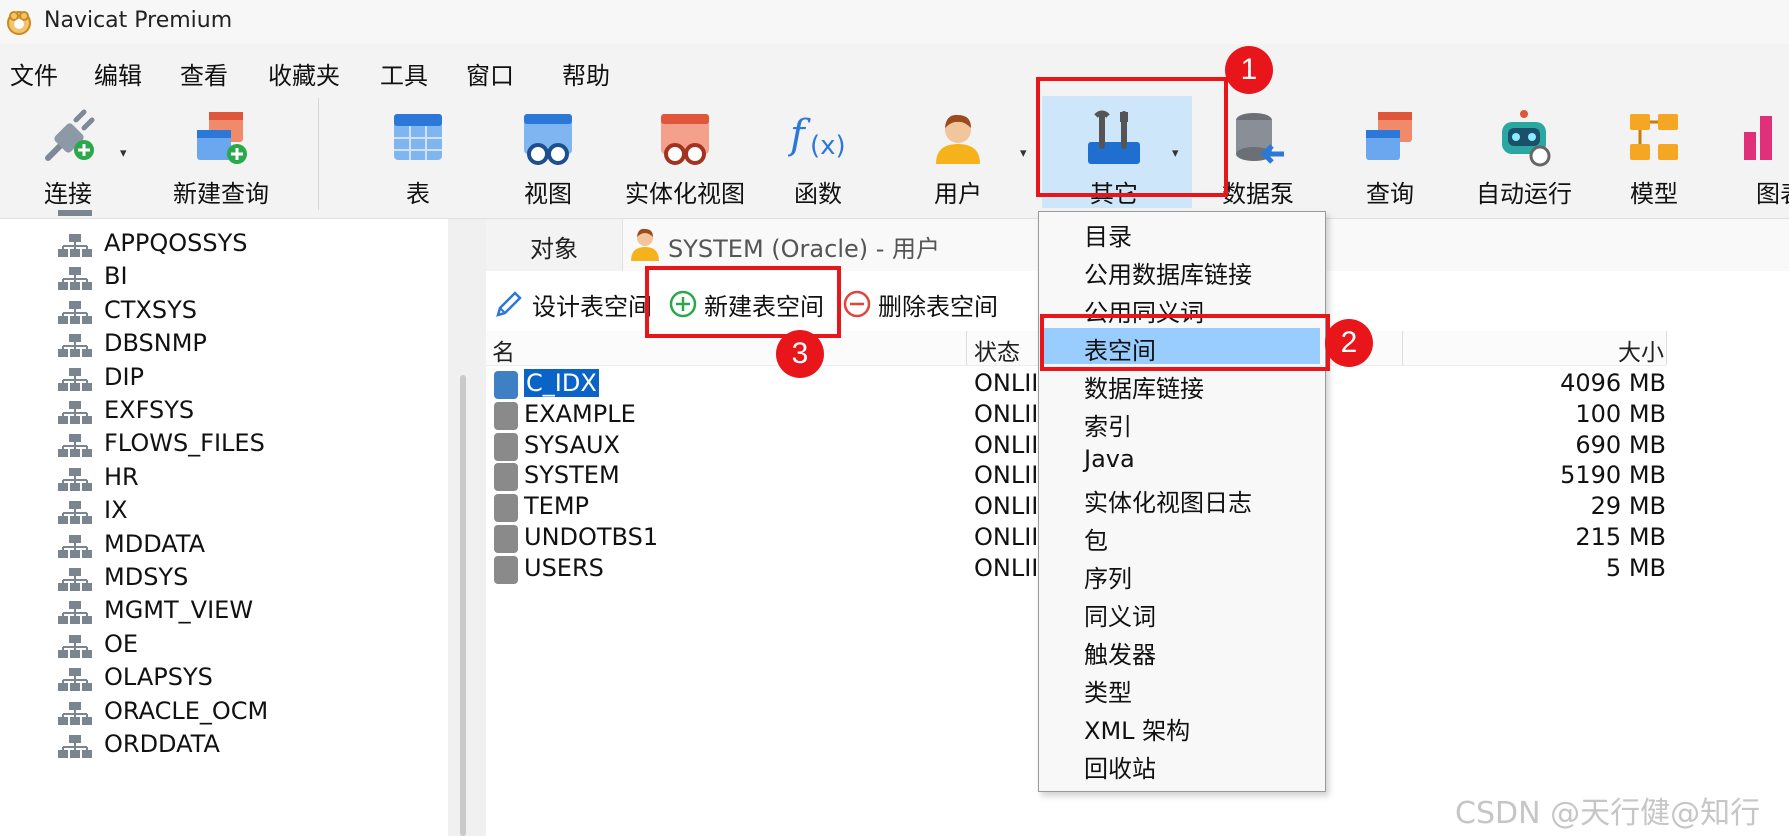 The image size is (1789, 836). I want to click on row-status: ONLII, so click(1006, 475).